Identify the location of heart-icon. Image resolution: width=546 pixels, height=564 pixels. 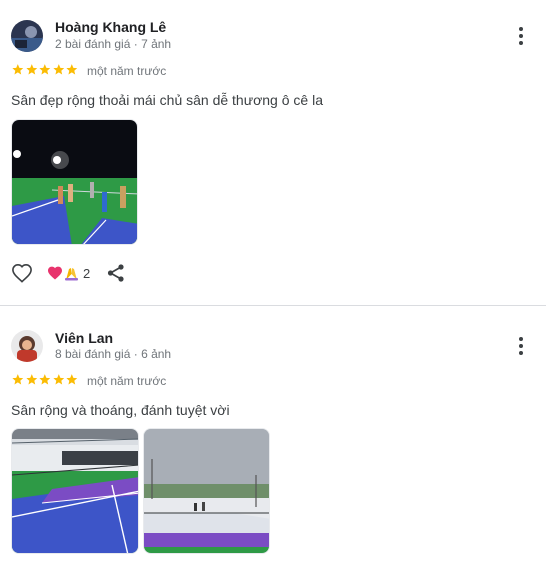
(55, 273).